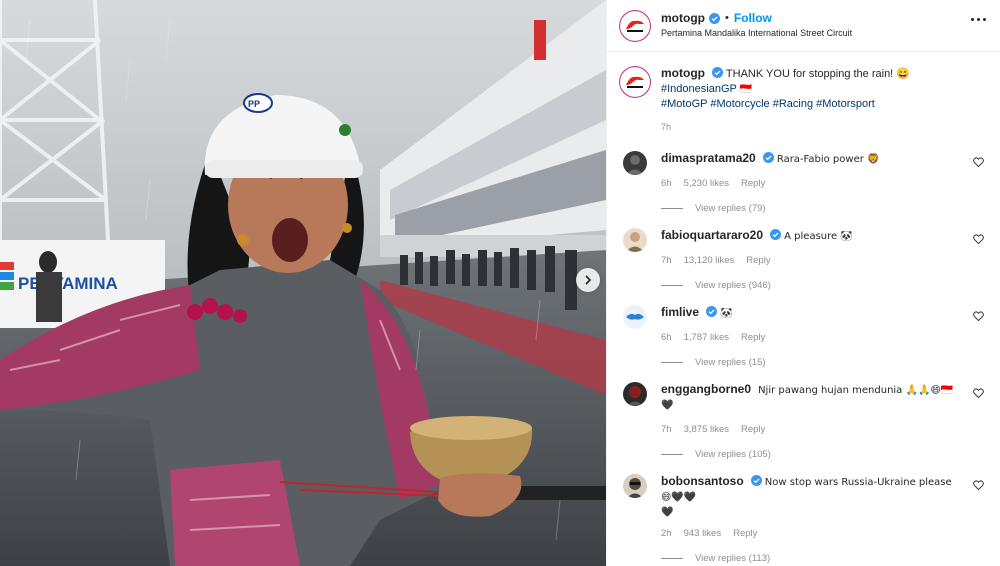  Describe the element at coordinates (733, 454) in the screenshot. I see `view-replies-label: View replies (105)` at that location.